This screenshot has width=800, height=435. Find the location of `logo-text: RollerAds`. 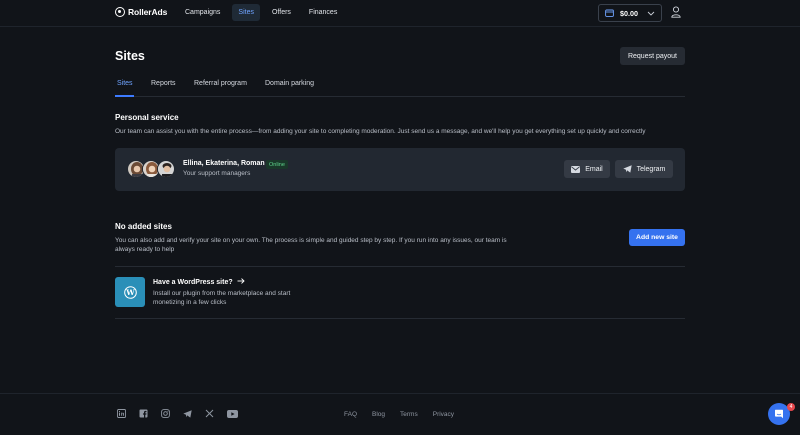

logo-text: RollerAds is located at coordinates (148, 12).